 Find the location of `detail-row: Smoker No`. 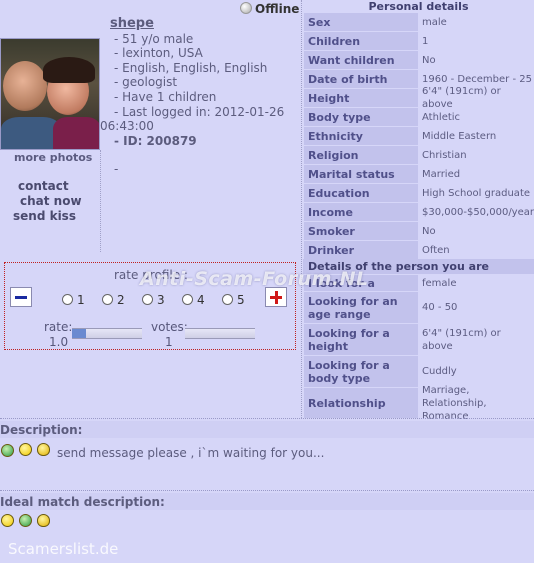

detail-row: Smoker No is located at coordinates (418, 231).